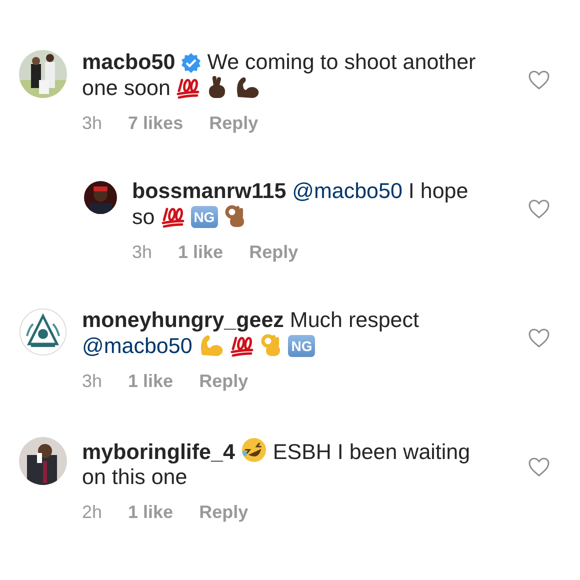  What do you see at coordinates (305, 463) in the screenshot?
I see `comment-text: myboringlife_4 ESBH I been waiting on this one` at bounding box center [305, 463].